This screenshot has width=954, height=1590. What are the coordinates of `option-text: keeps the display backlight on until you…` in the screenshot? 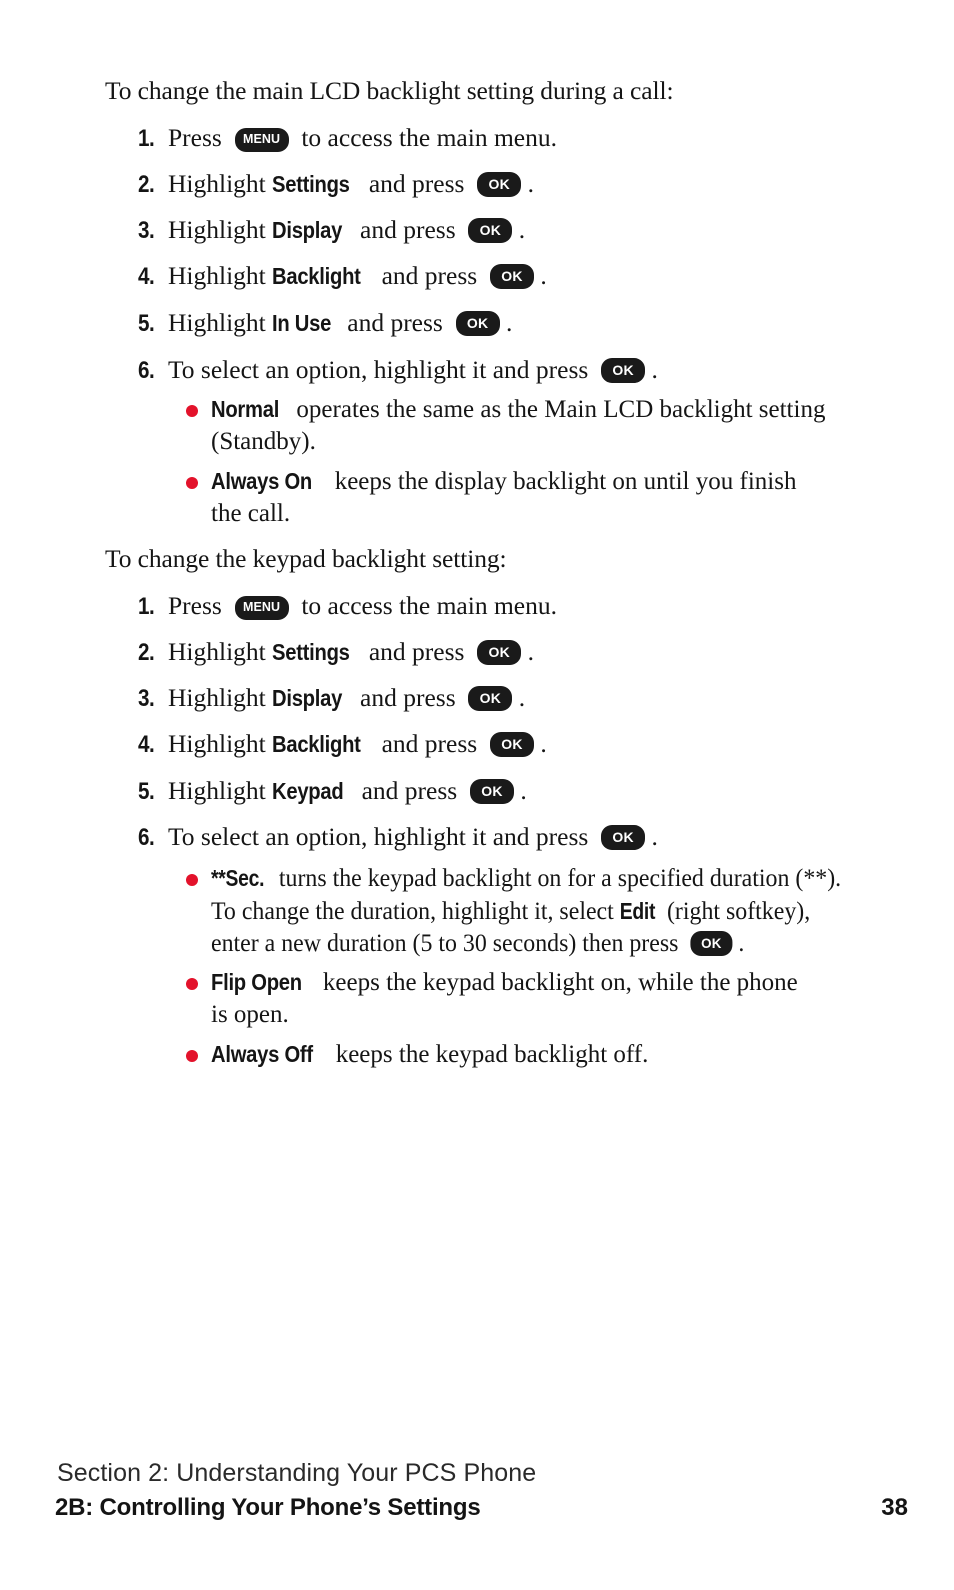 It's located at (565, 481).